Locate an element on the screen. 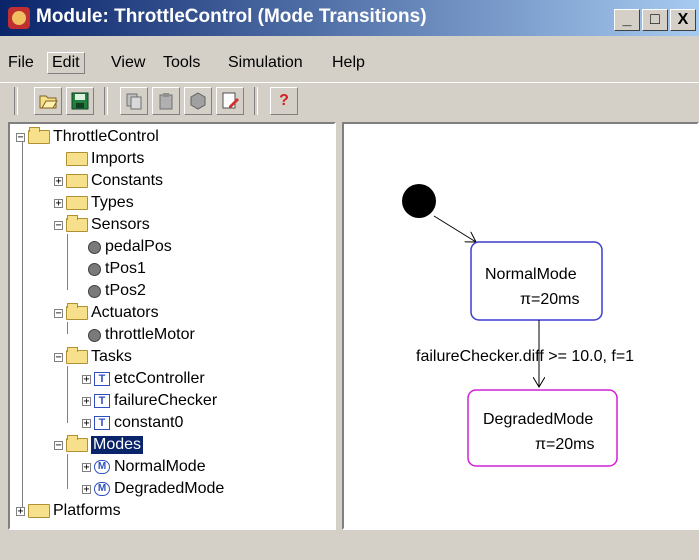 Image resolution: width=699 pixels, height=560 pixels. delete-button is located at coordinates (198, 101).